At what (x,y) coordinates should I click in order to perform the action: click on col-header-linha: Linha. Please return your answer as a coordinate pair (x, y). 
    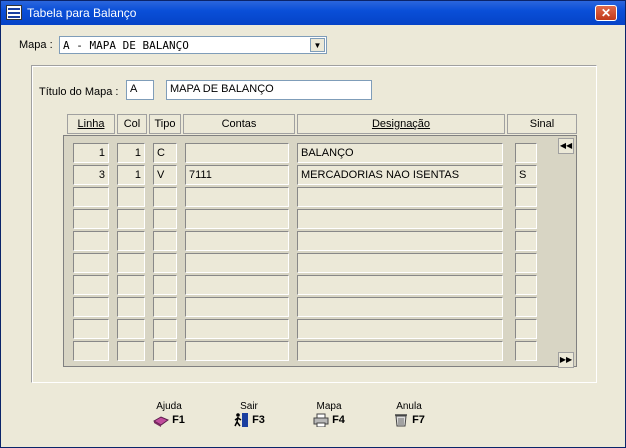
    Looking at the image, I should click on (91, 124).